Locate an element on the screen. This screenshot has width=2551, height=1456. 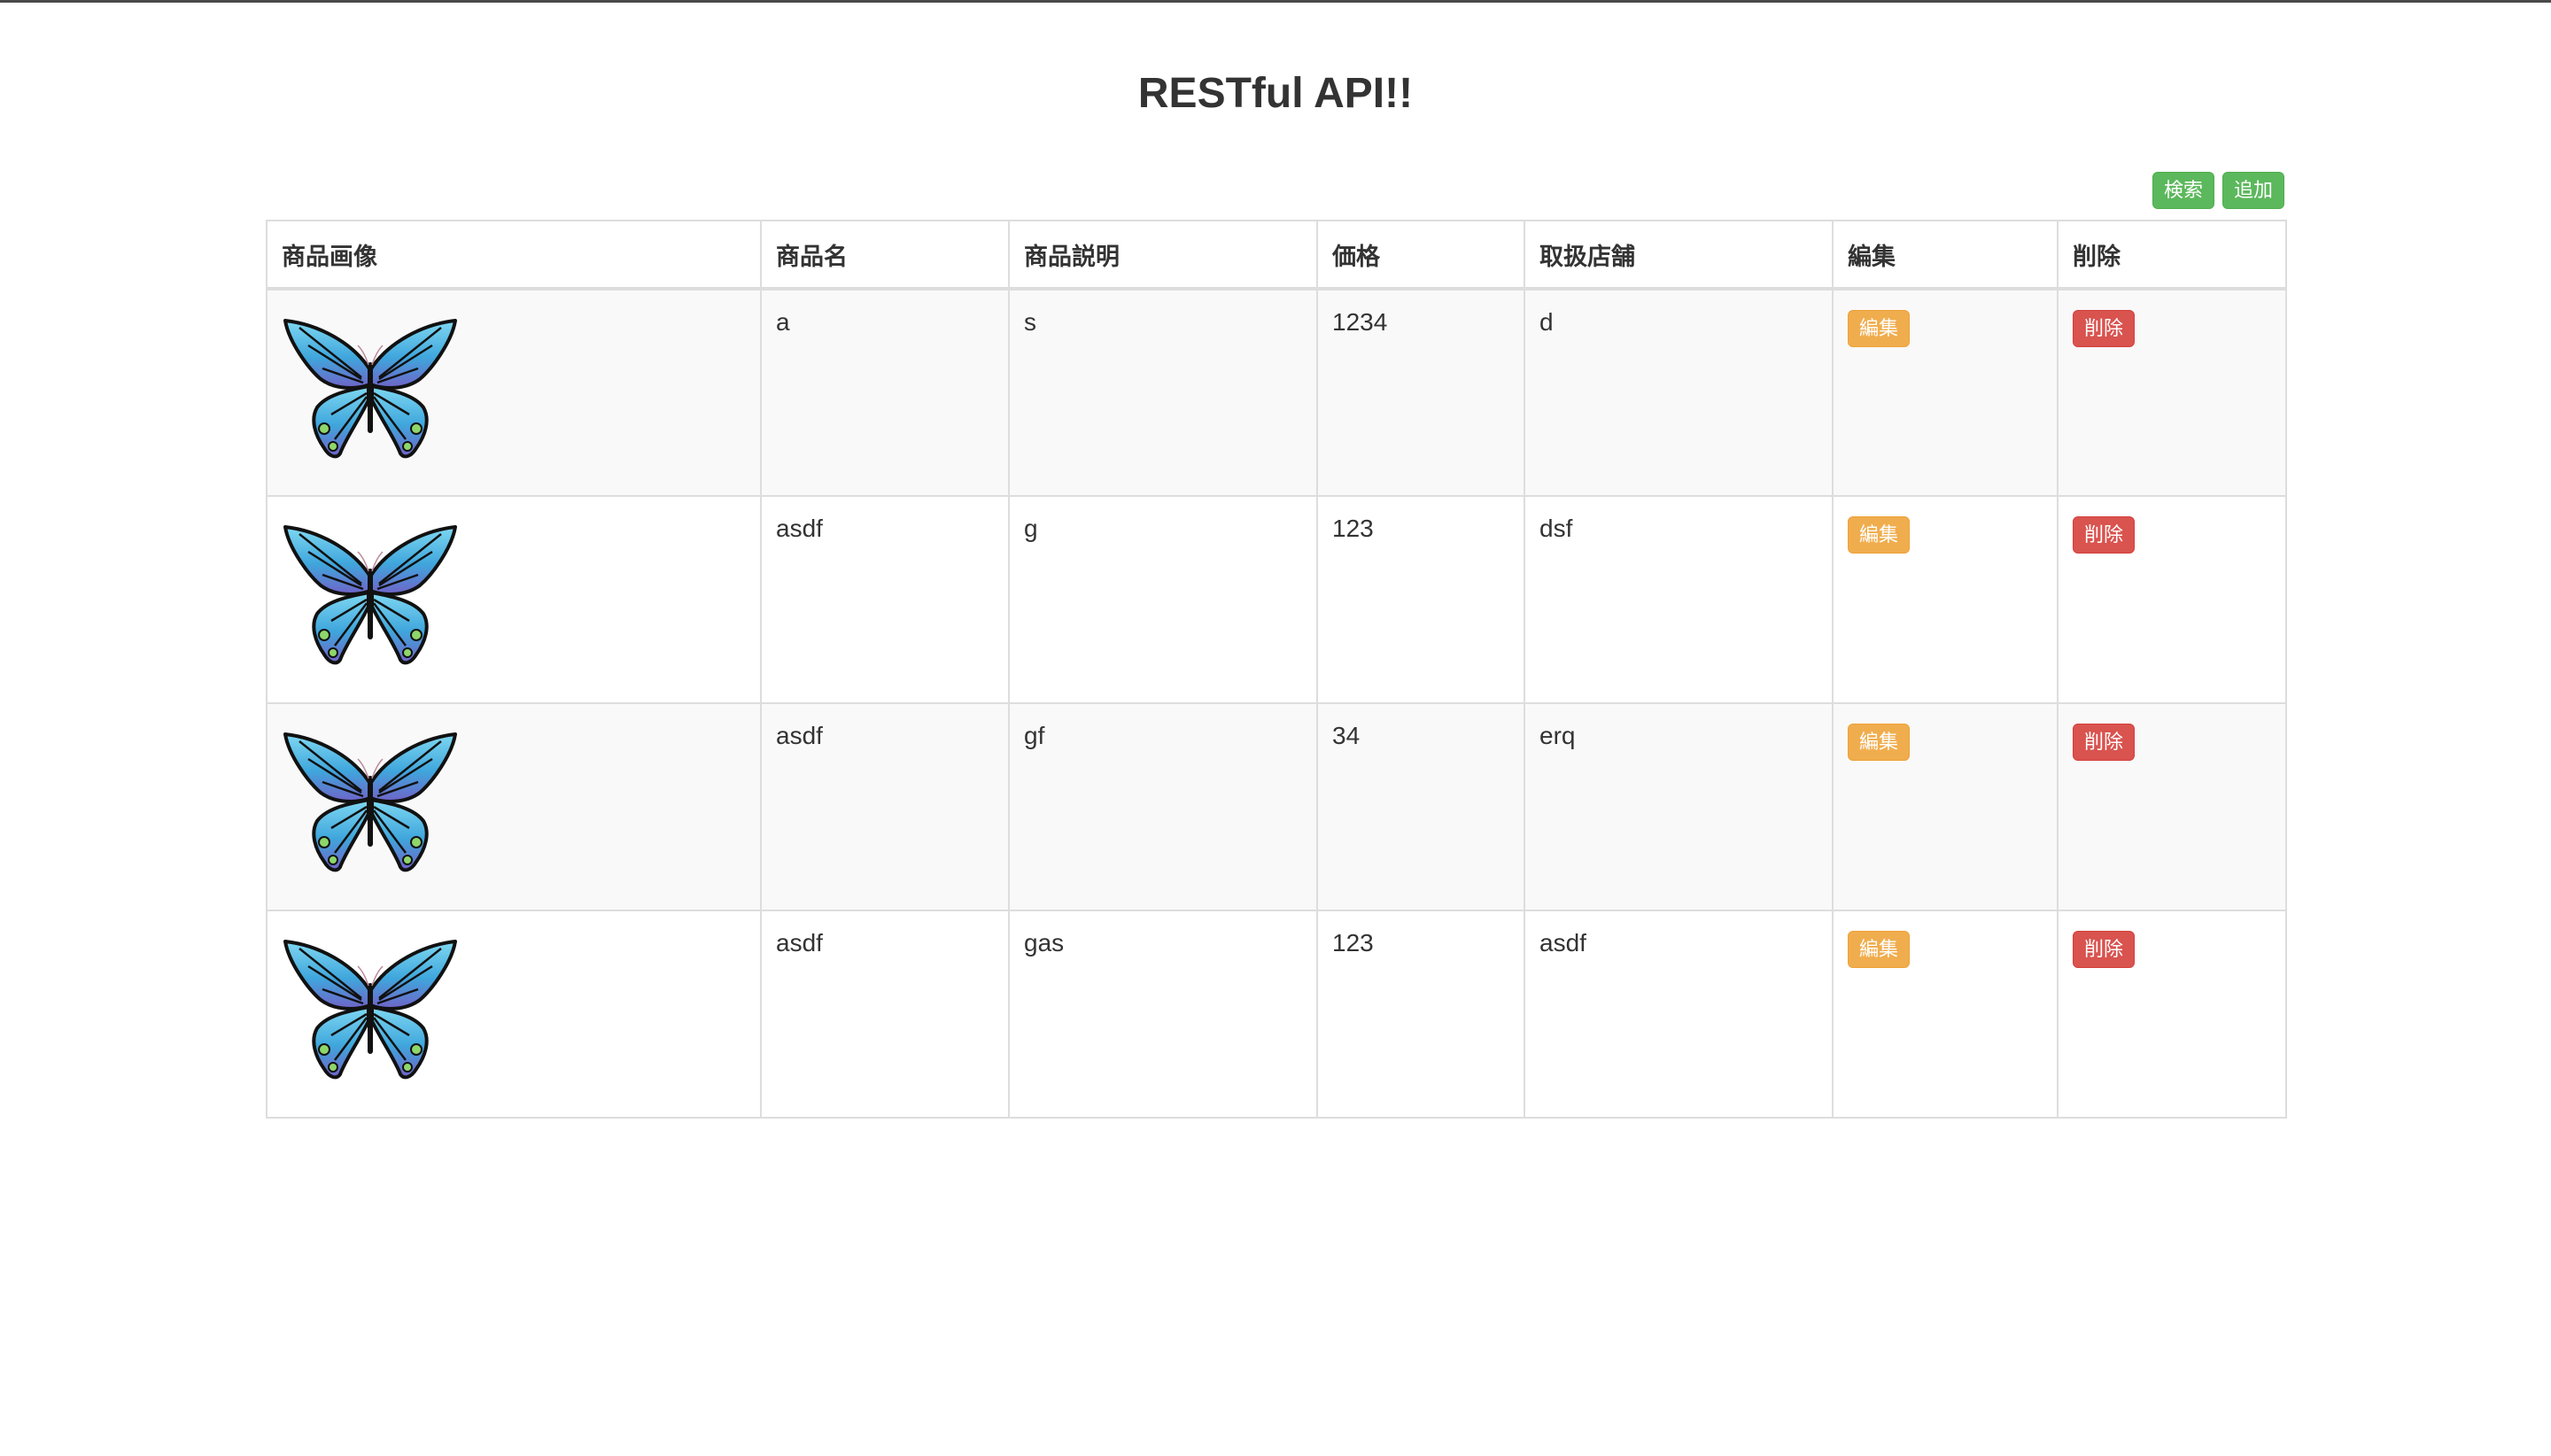
table-row: a s 1234 d 編集 削除 is located at coordinates (1277, 392).